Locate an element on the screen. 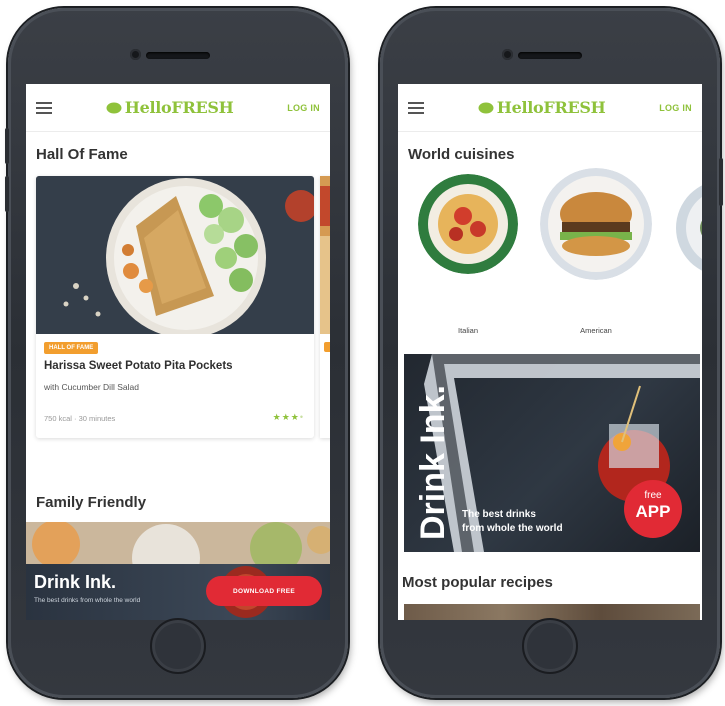 Image resolution: width=725 pixels, height=706 pixels. rating-stars: ★★★• is located at coordinates (288, 417).